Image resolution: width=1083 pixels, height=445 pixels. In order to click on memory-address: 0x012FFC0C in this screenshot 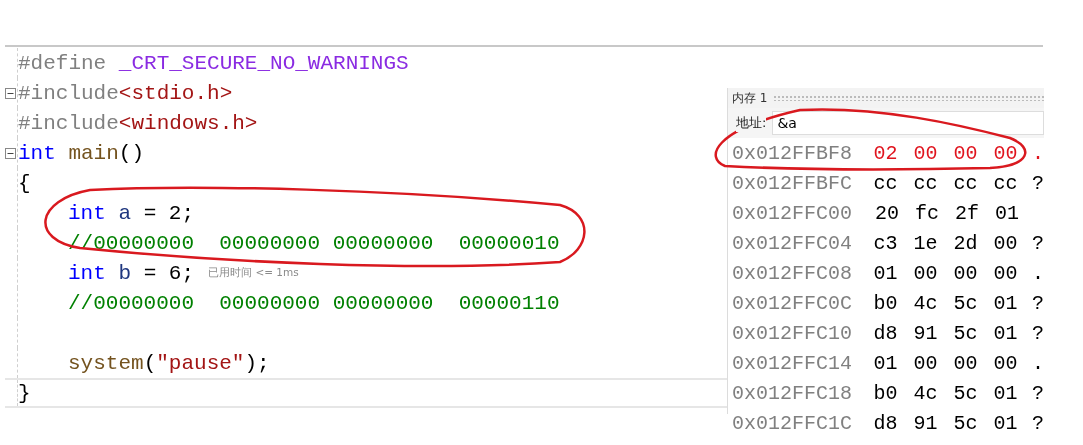, I will do `click(793, 303)`.